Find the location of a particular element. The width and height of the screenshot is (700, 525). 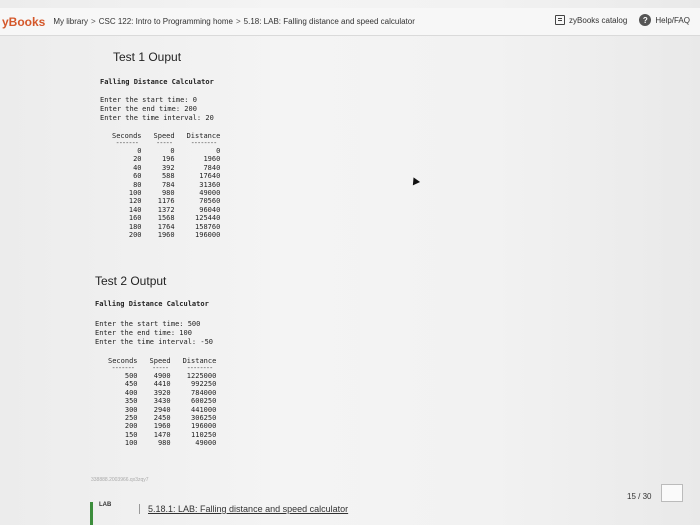

table-cell: 180 is located at coordinates (135, 226).